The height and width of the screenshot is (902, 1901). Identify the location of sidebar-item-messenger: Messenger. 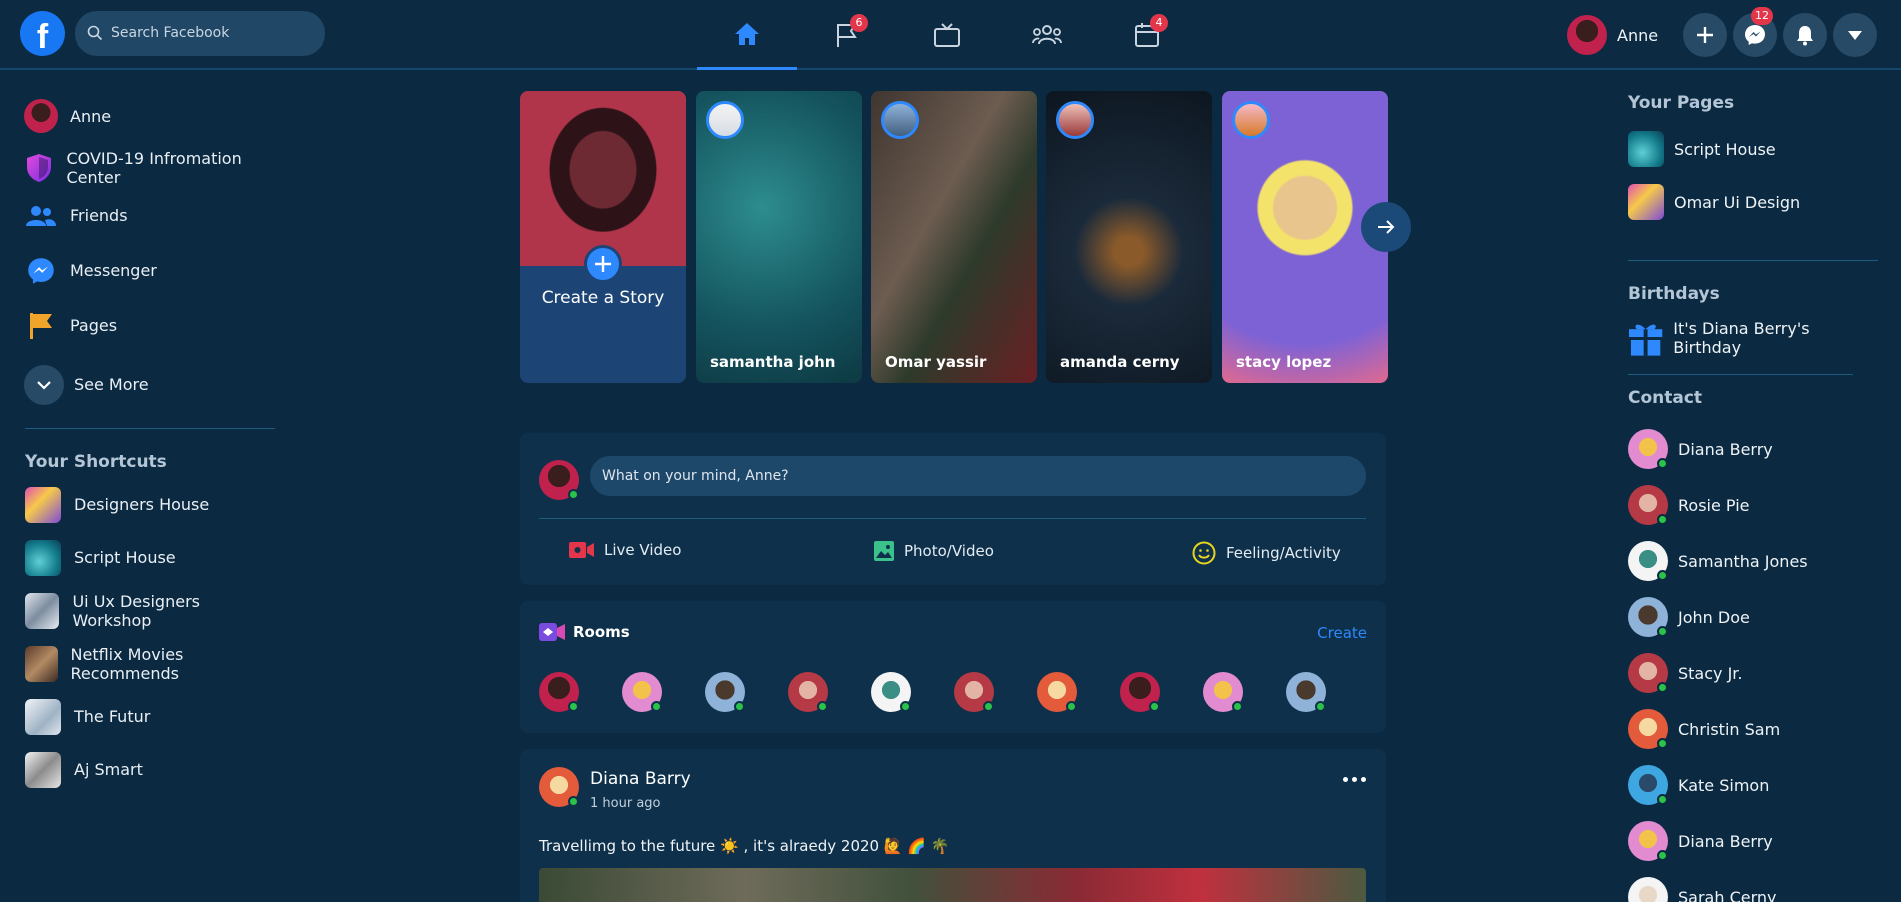
(150, 270).